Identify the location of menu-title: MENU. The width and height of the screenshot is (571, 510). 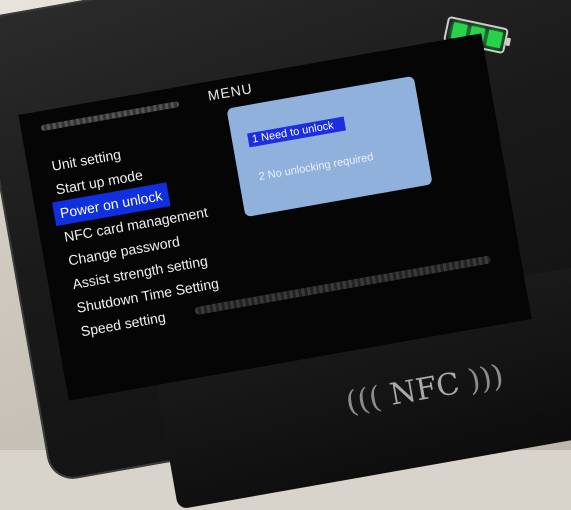
(230, 92).